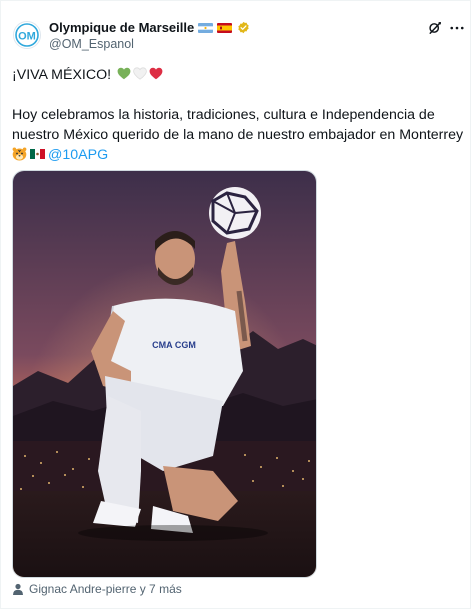 This screenshot has height=609, width=471. I want to click on tweet-line-4: @10APG, so click(238, 155).